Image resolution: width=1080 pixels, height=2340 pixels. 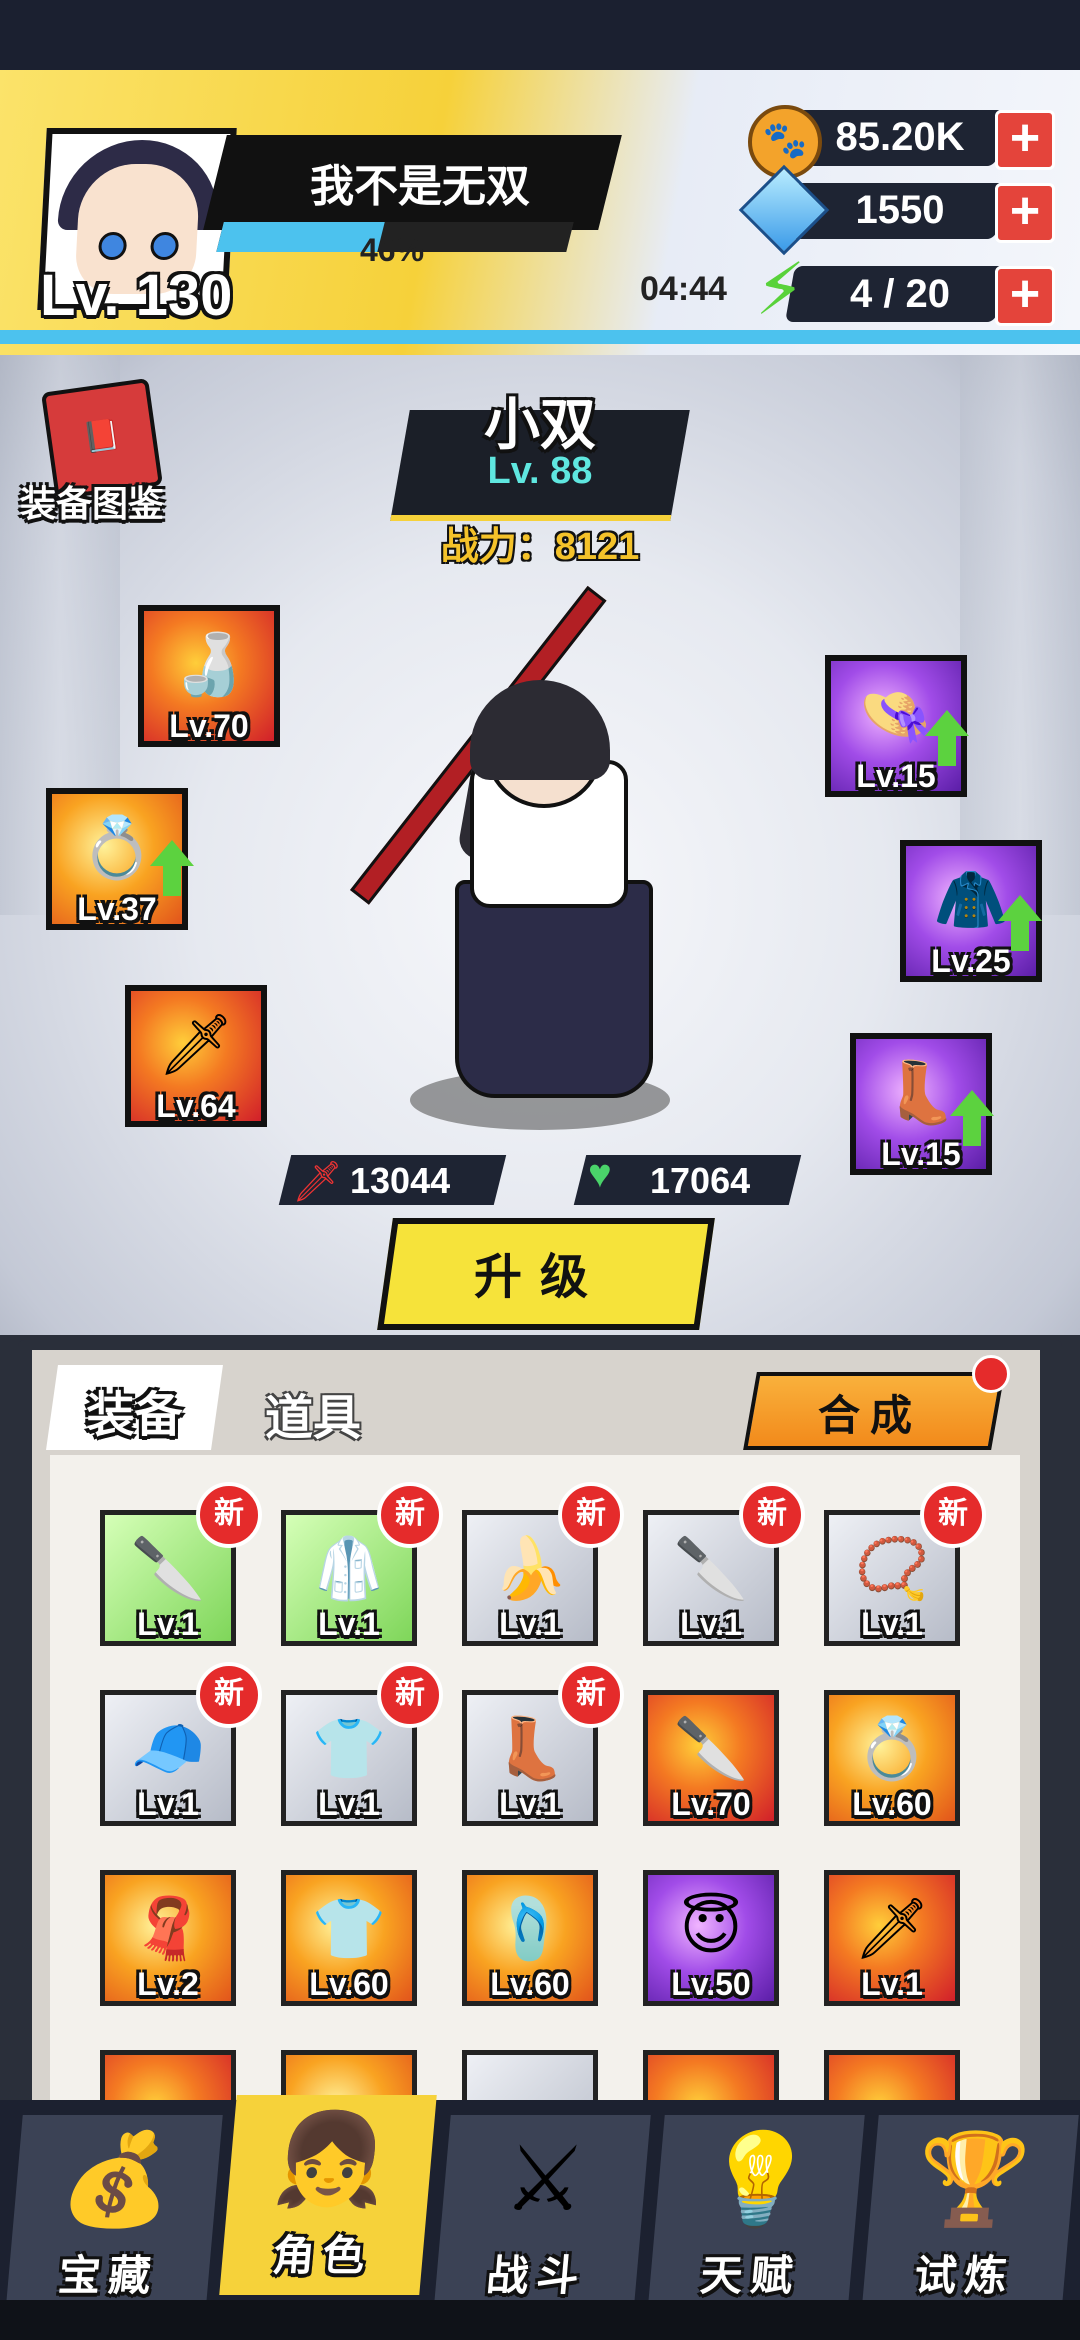 I want to click on player-name: 我不是无双, so click(x=420, y=186).